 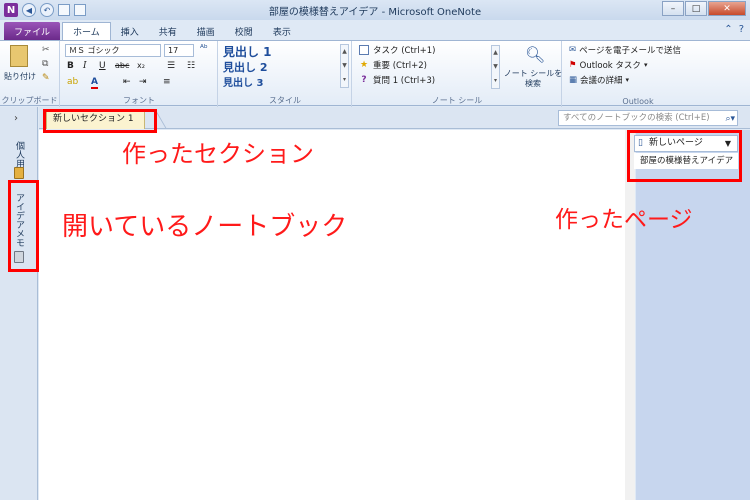 What do you see at coordinates (11, 10) in the screenshot?
I see `onenote-app-icon: N` at bounding box center [11, 10].